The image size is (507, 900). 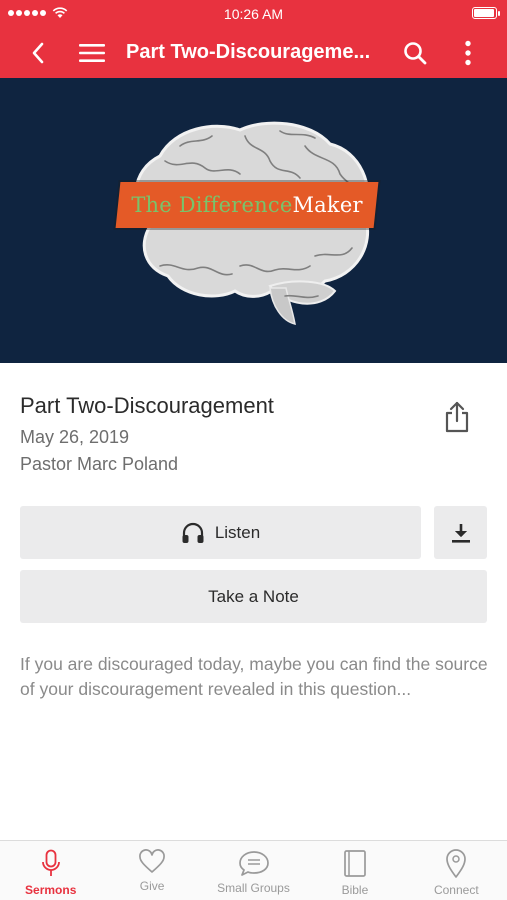 I want to click on sermon-title: Part Two-Discouragement, so click(x=147, y=405).